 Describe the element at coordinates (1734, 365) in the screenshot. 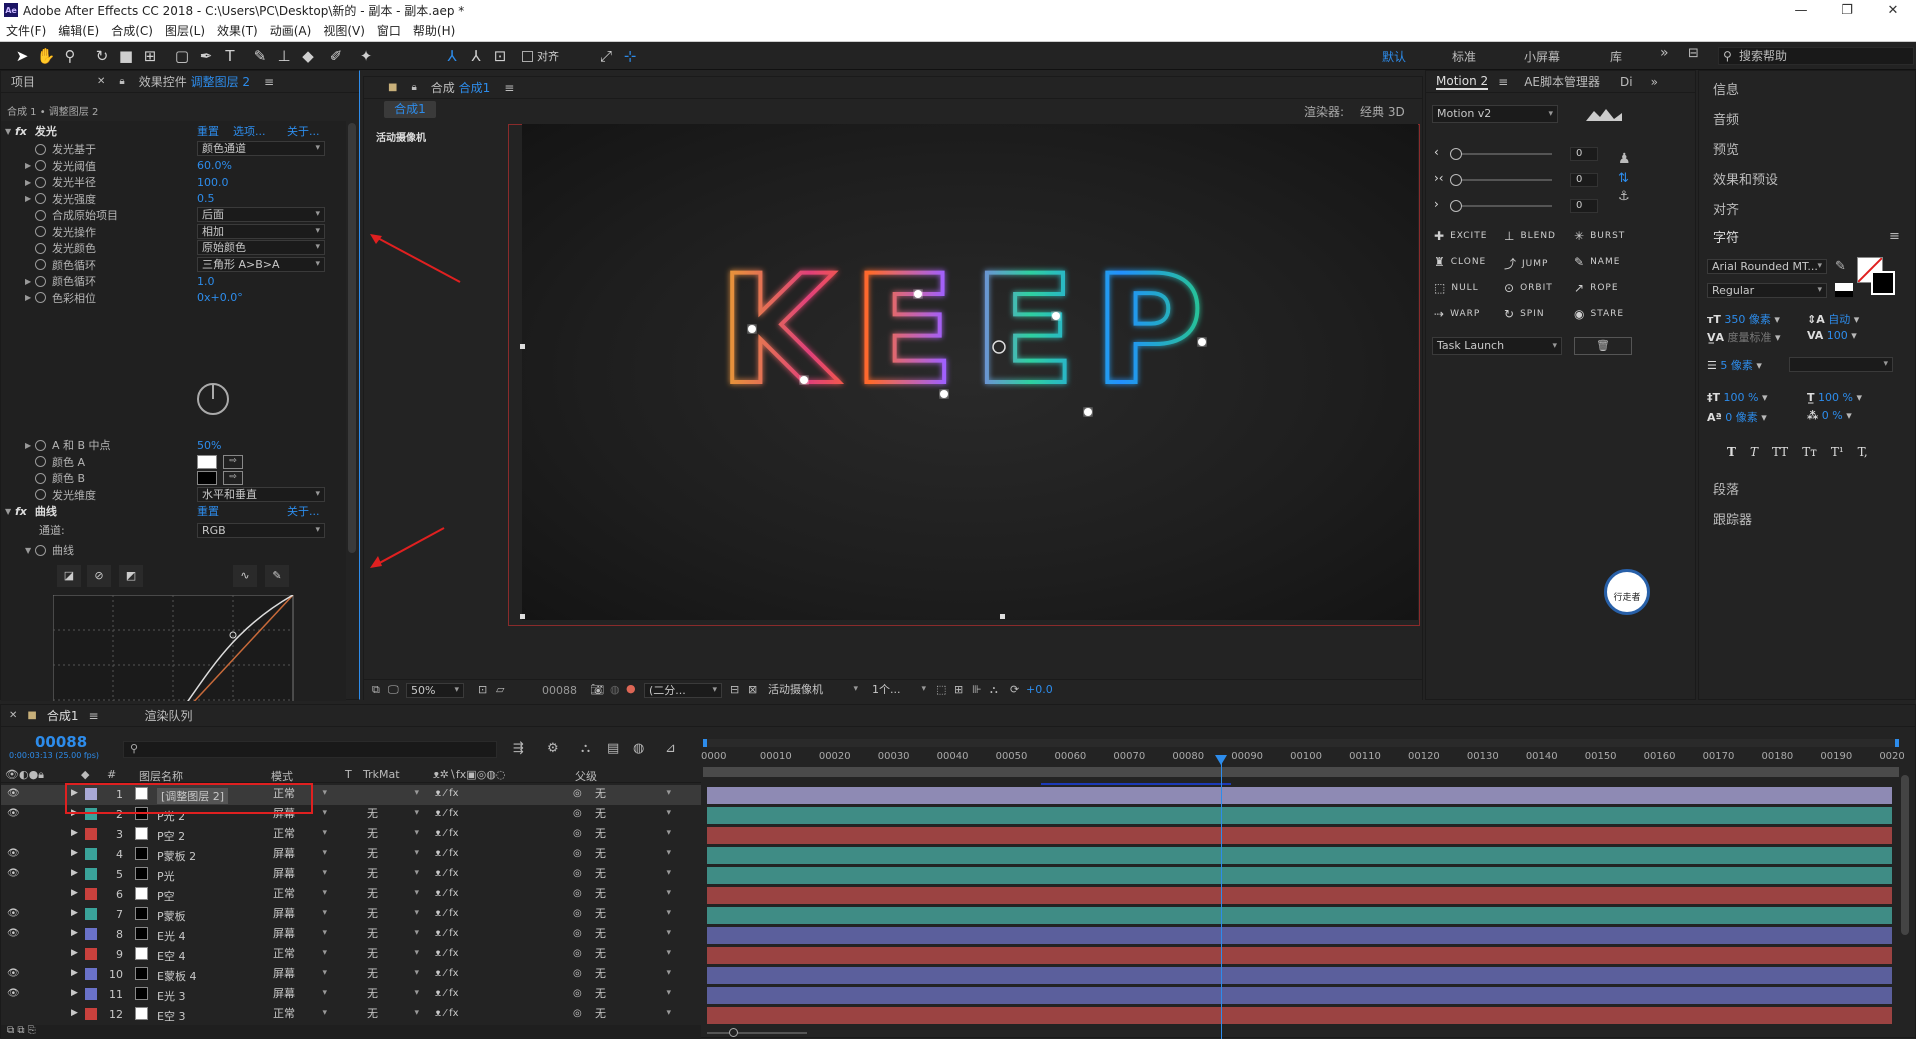

I see `stroke-width-field: ☰ 5 像素 ▾` at that location.